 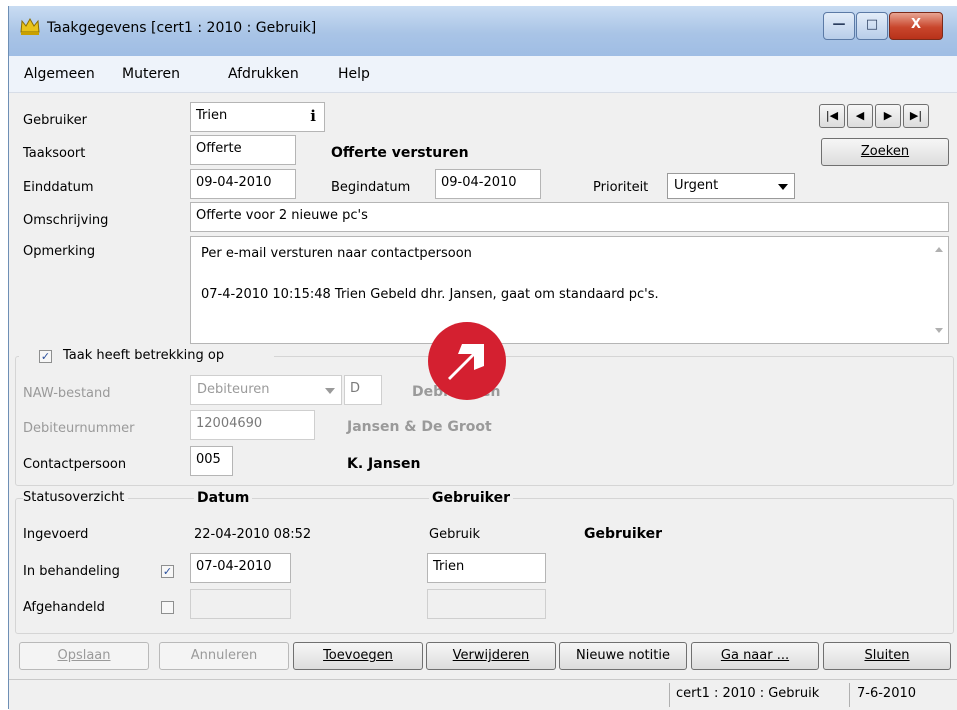 I want to click on omschrijving-field: Offerte voor 2 nieuwe pc's, so click(x=569, y=217).